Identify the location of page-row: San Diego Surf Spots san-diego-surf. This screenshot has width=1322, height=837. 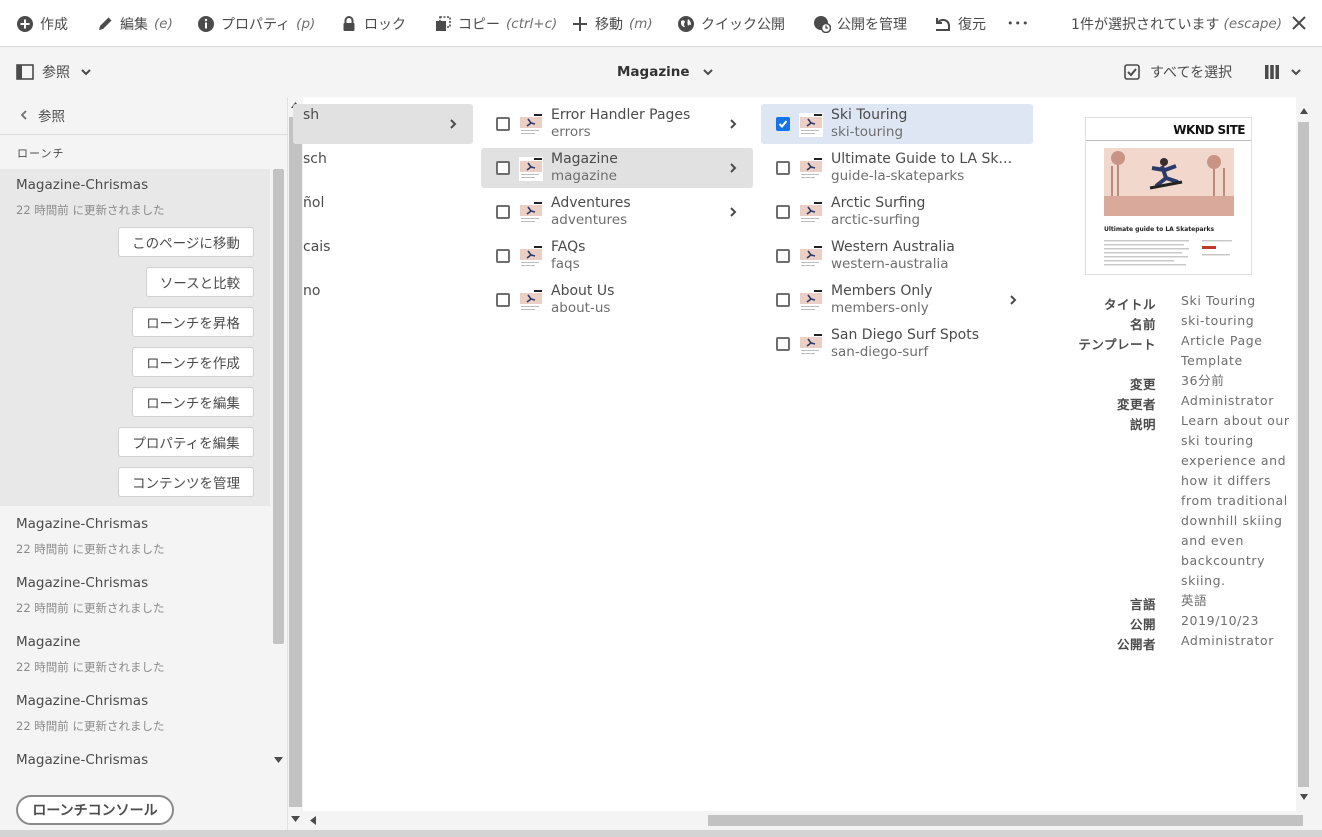
(897, 344).